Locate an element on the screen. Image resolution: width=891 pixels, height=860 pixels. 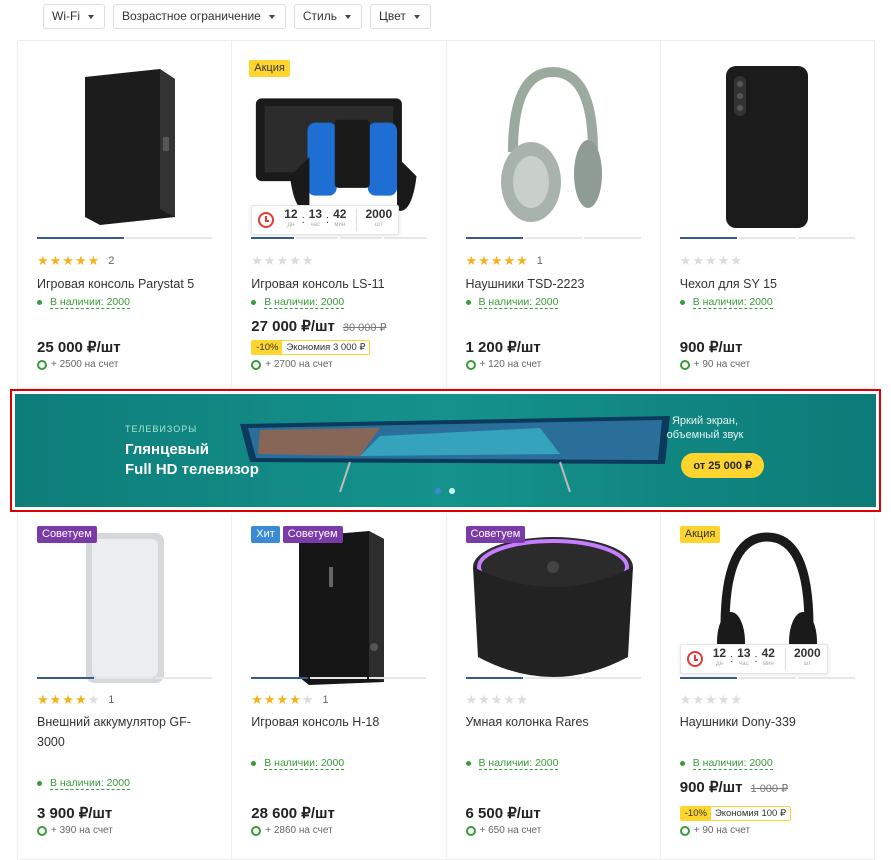
smart-speaker-icon is located at coordinates (553, 607).